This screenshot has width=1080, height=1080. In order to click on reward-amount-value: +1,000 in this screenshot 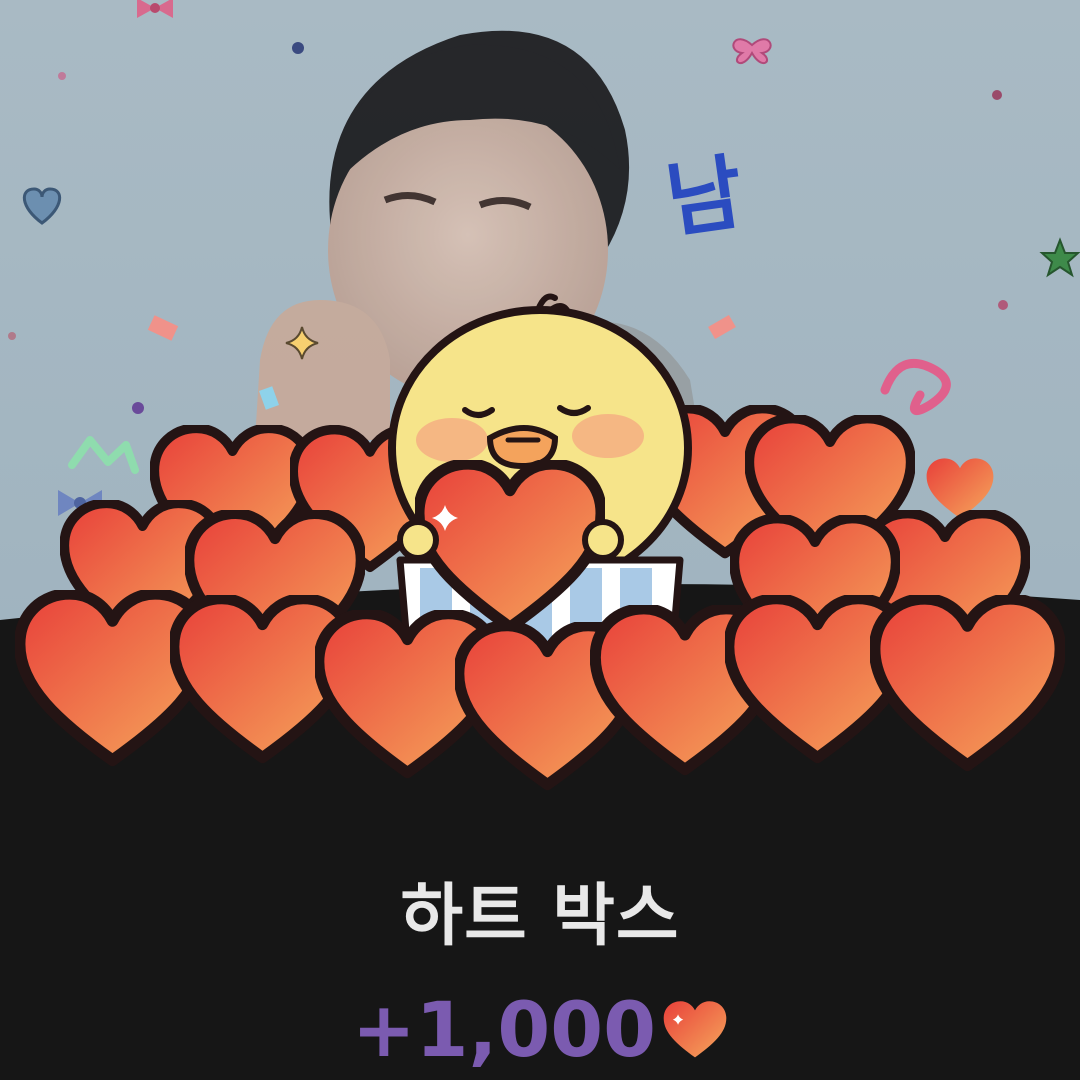, I will do `click(504, 1029)`.